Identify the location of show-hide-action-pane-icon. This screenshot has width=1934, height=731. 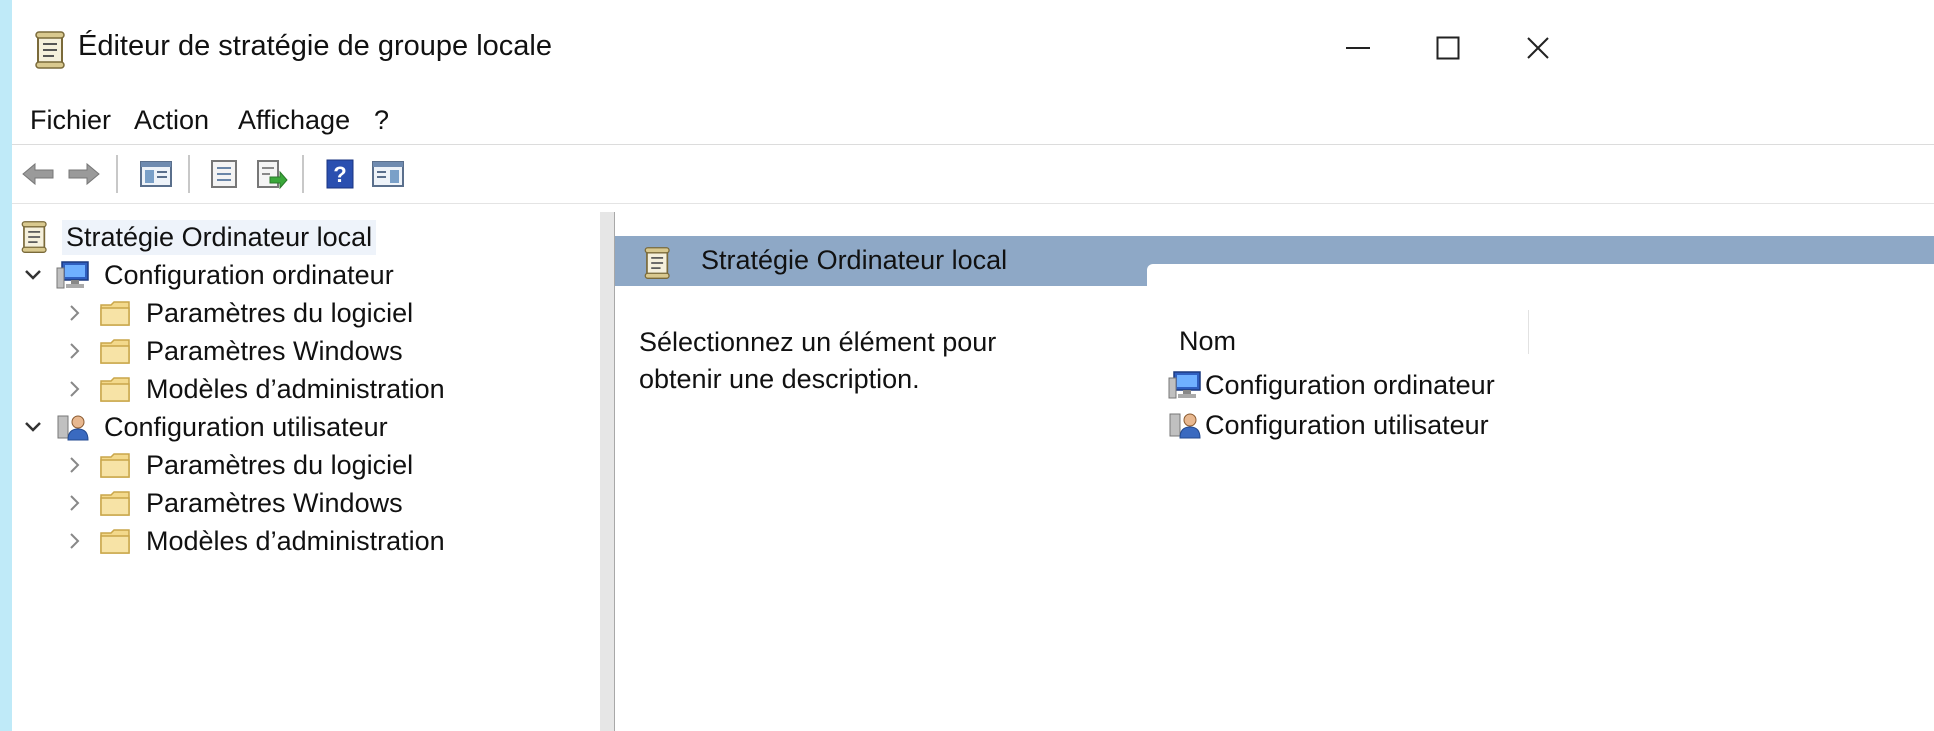
(388, 174).